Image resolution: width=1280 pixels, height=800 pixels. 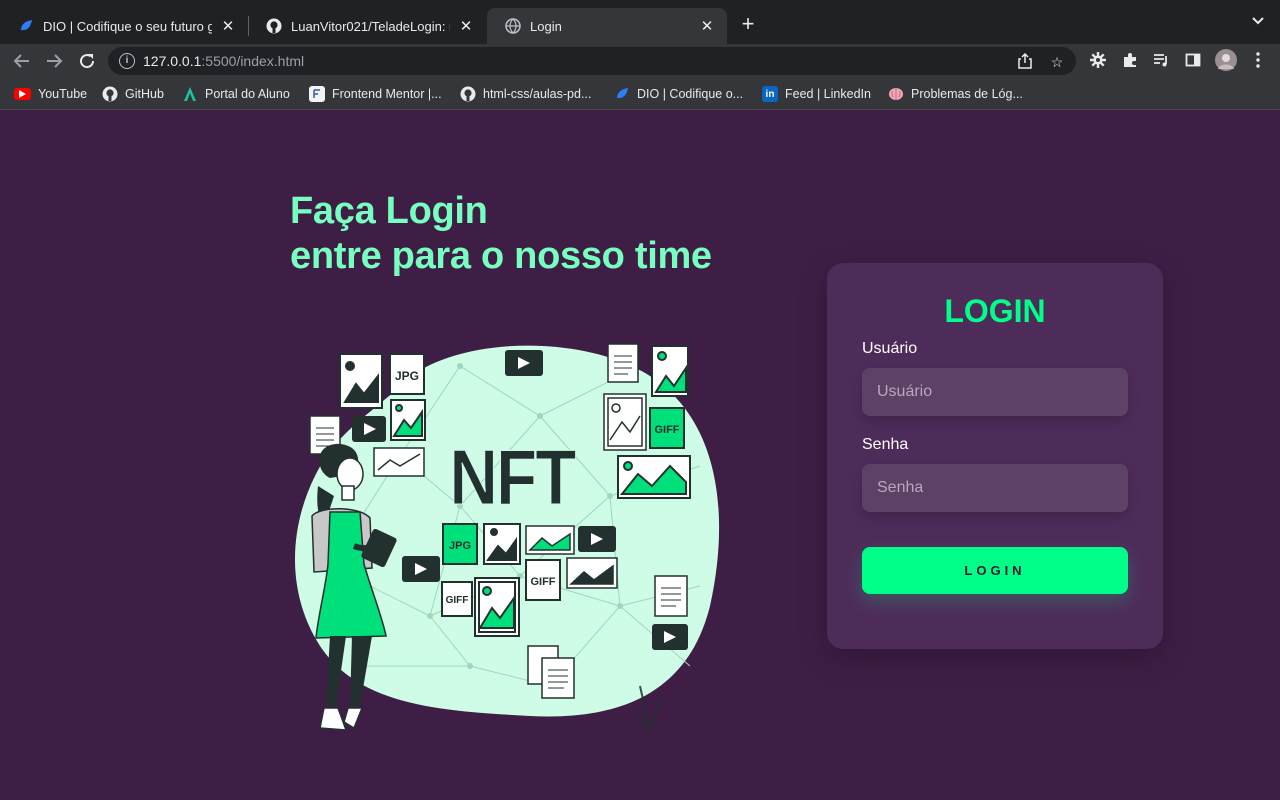 What do you see at coordinates (127, 61) in the screenshot?
I see `info-icon: i` at bounding box center [127, 61].